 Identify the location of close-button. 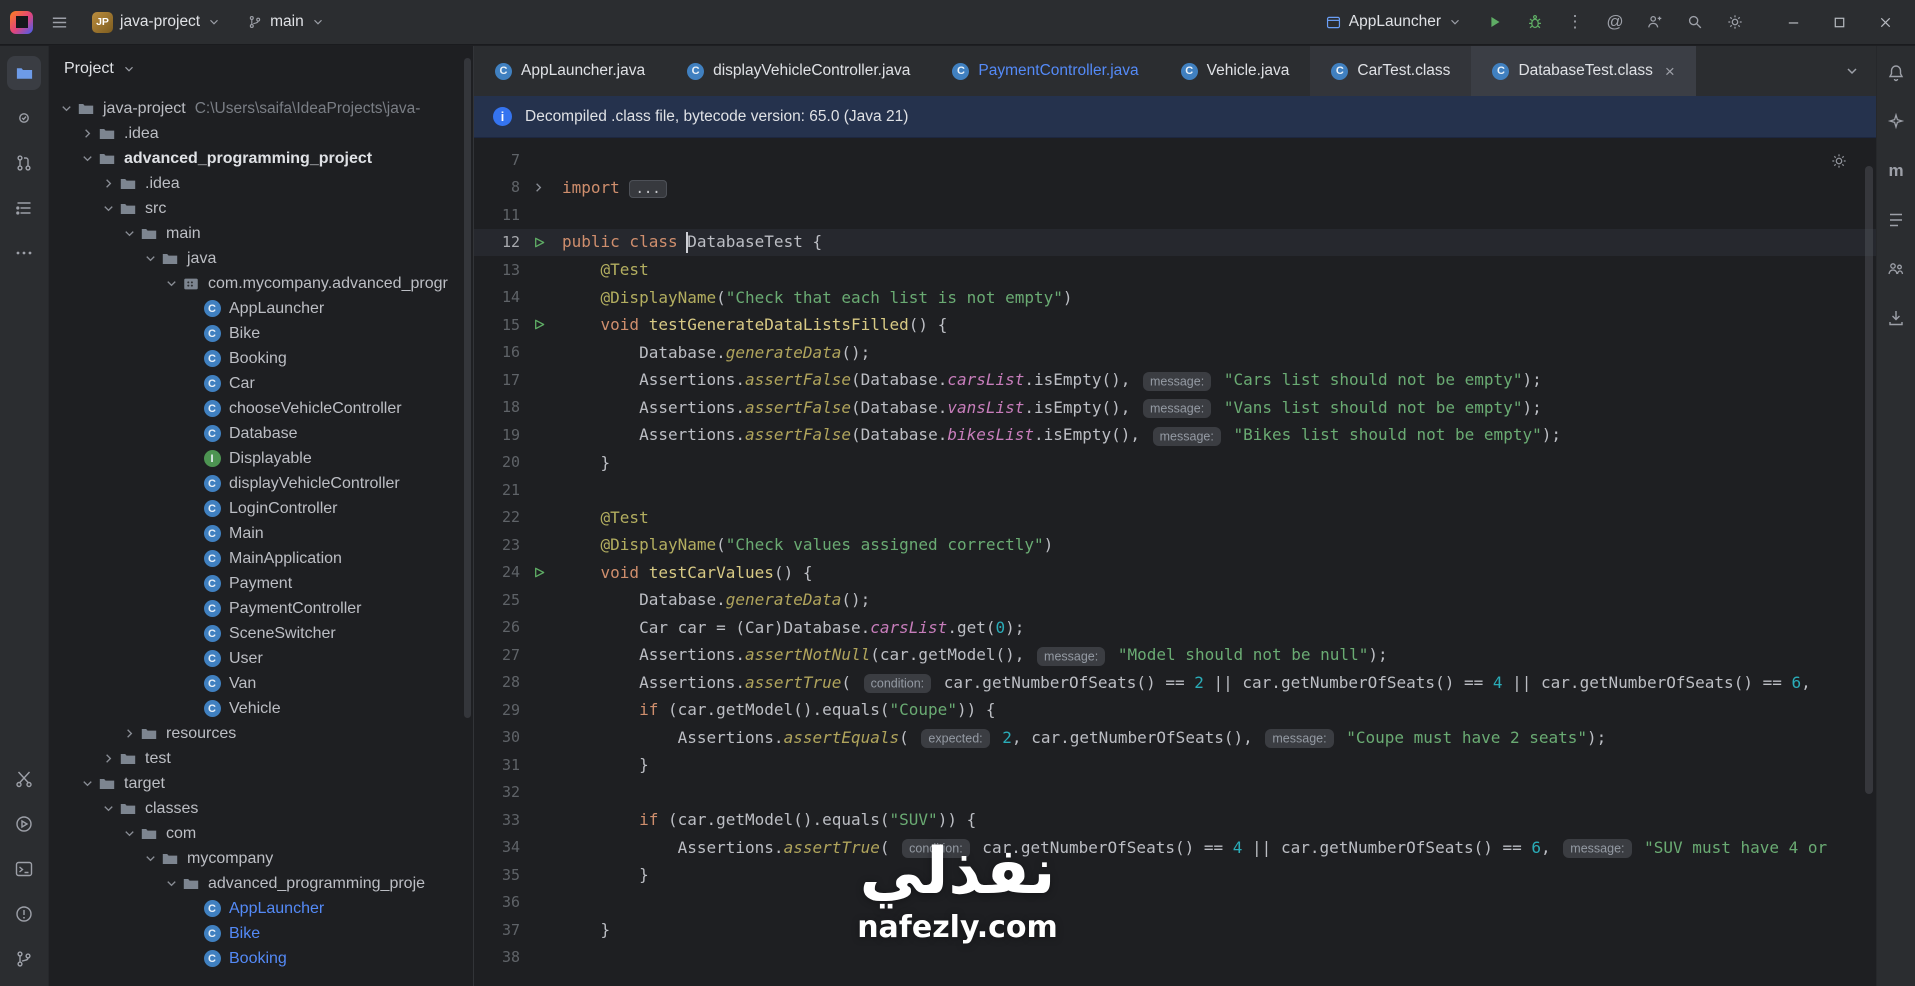
(1885, 22).